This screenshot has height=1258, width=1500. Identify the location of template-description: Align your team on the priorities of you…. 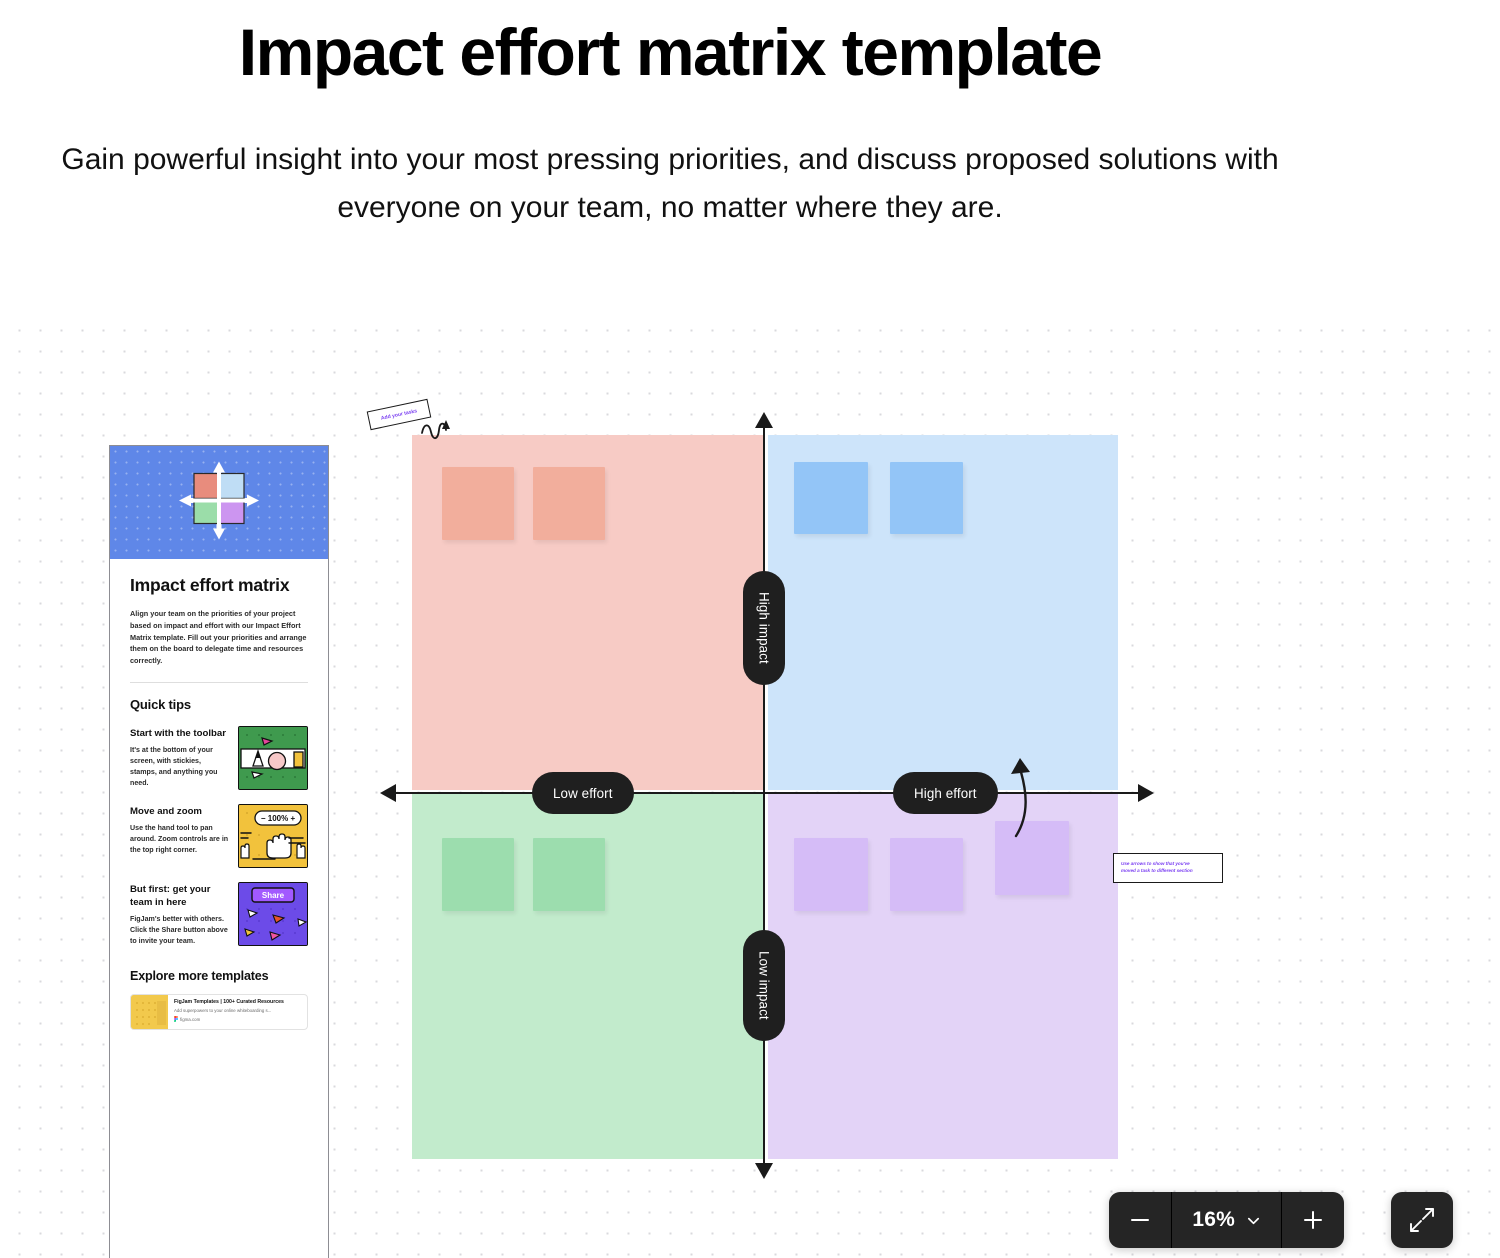
(218, 637).